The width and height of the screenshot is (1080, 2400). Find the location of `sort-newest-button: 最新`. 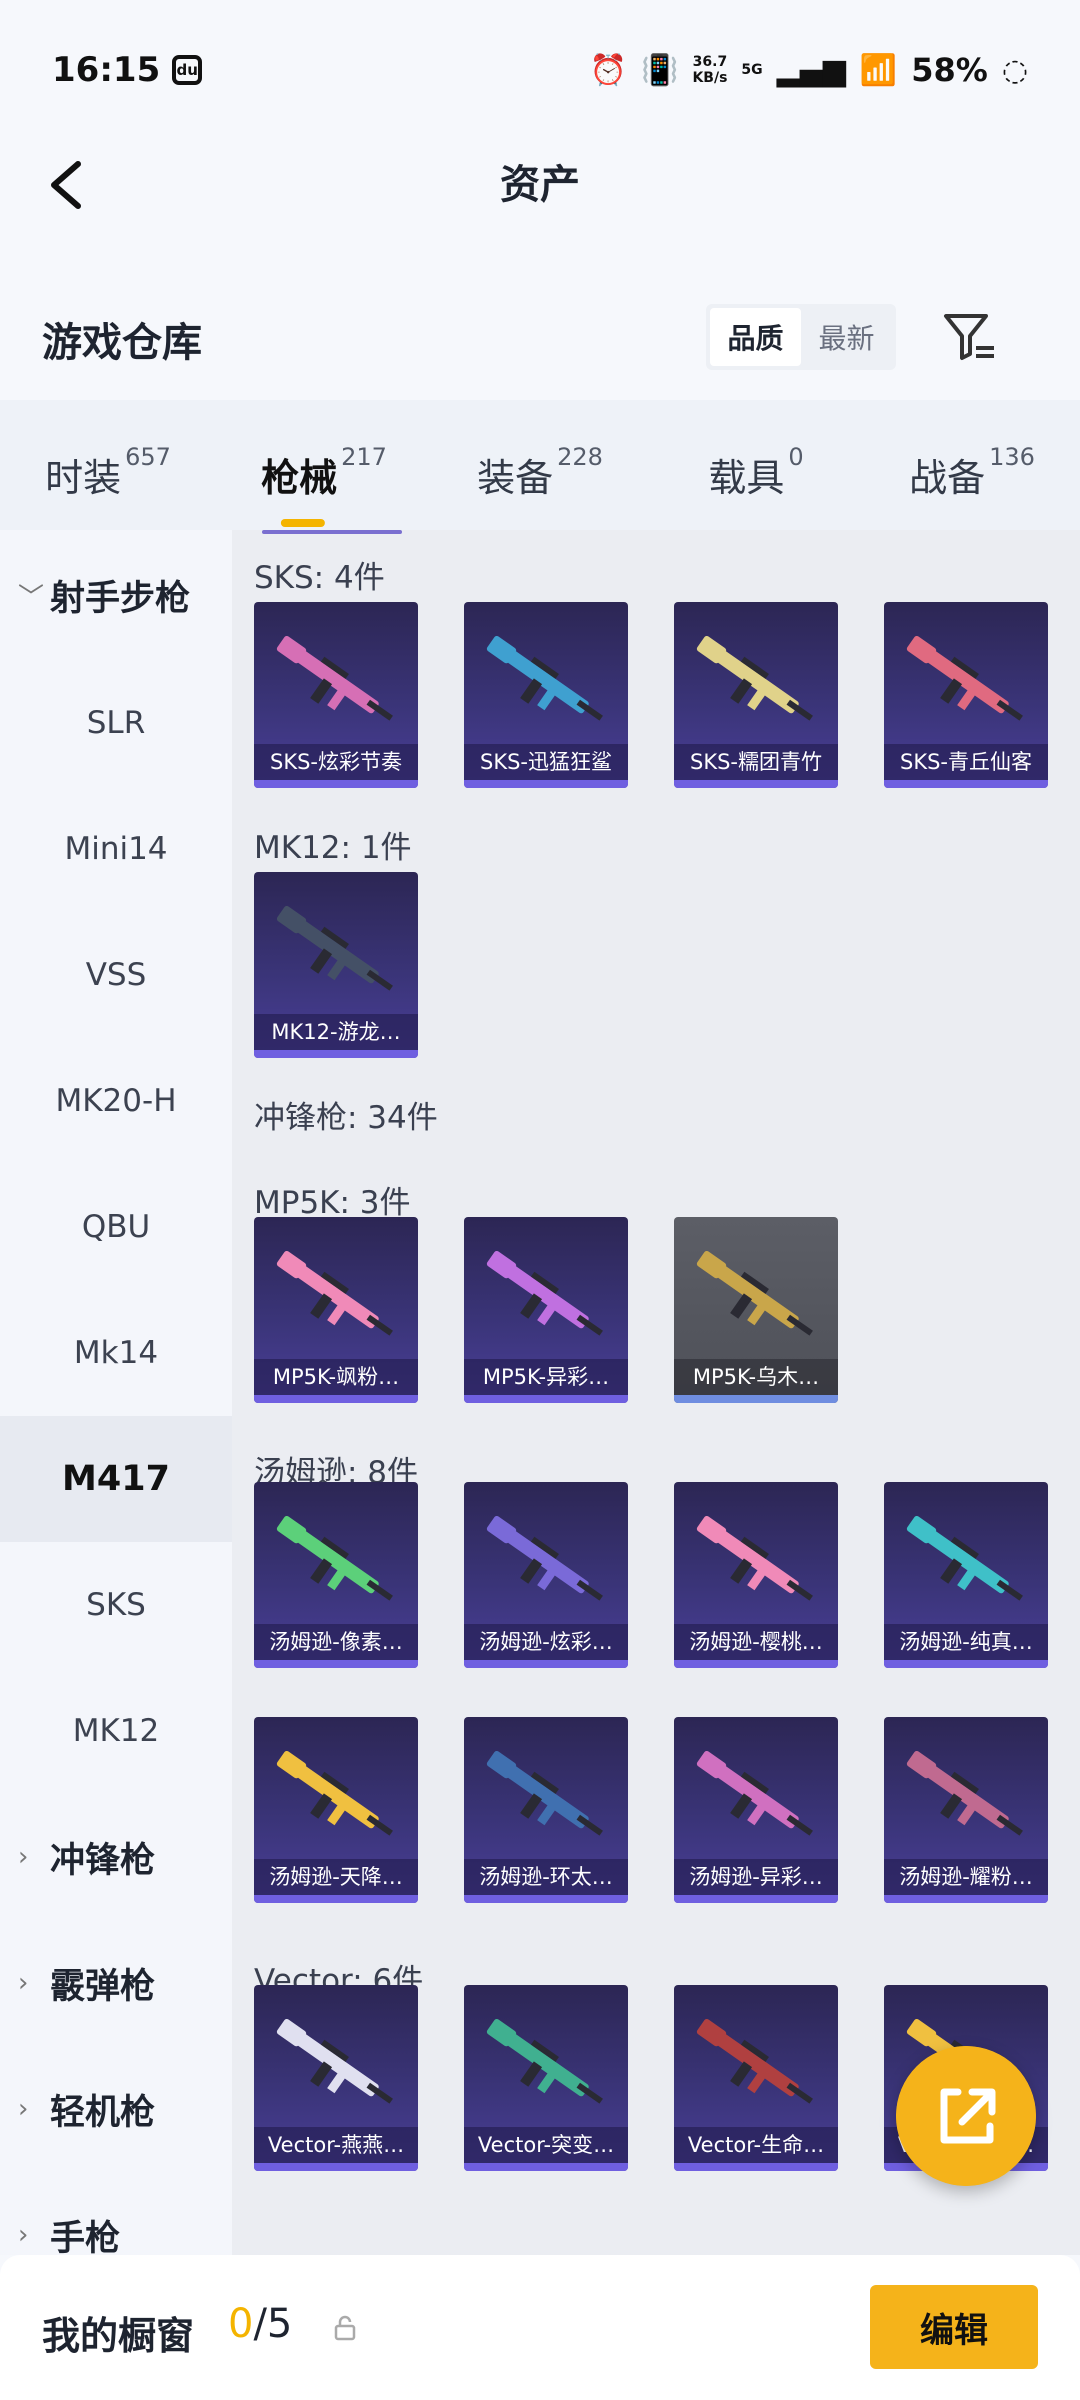

sort-newest-button: 最新 is located at coordinates (846, 337).